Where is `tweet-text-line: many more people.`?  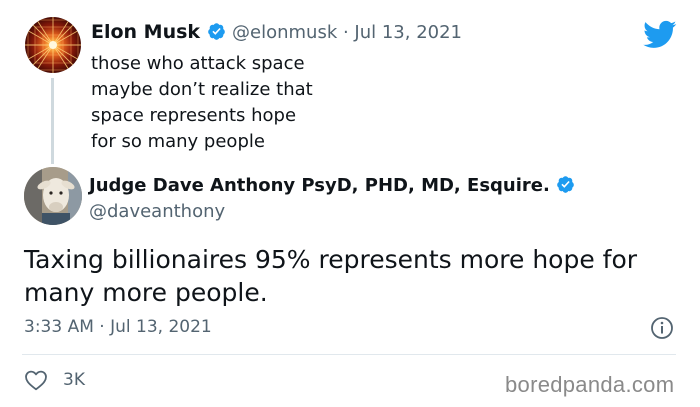 tweet-text-line: many more people. is located at coordinates (146, 292).